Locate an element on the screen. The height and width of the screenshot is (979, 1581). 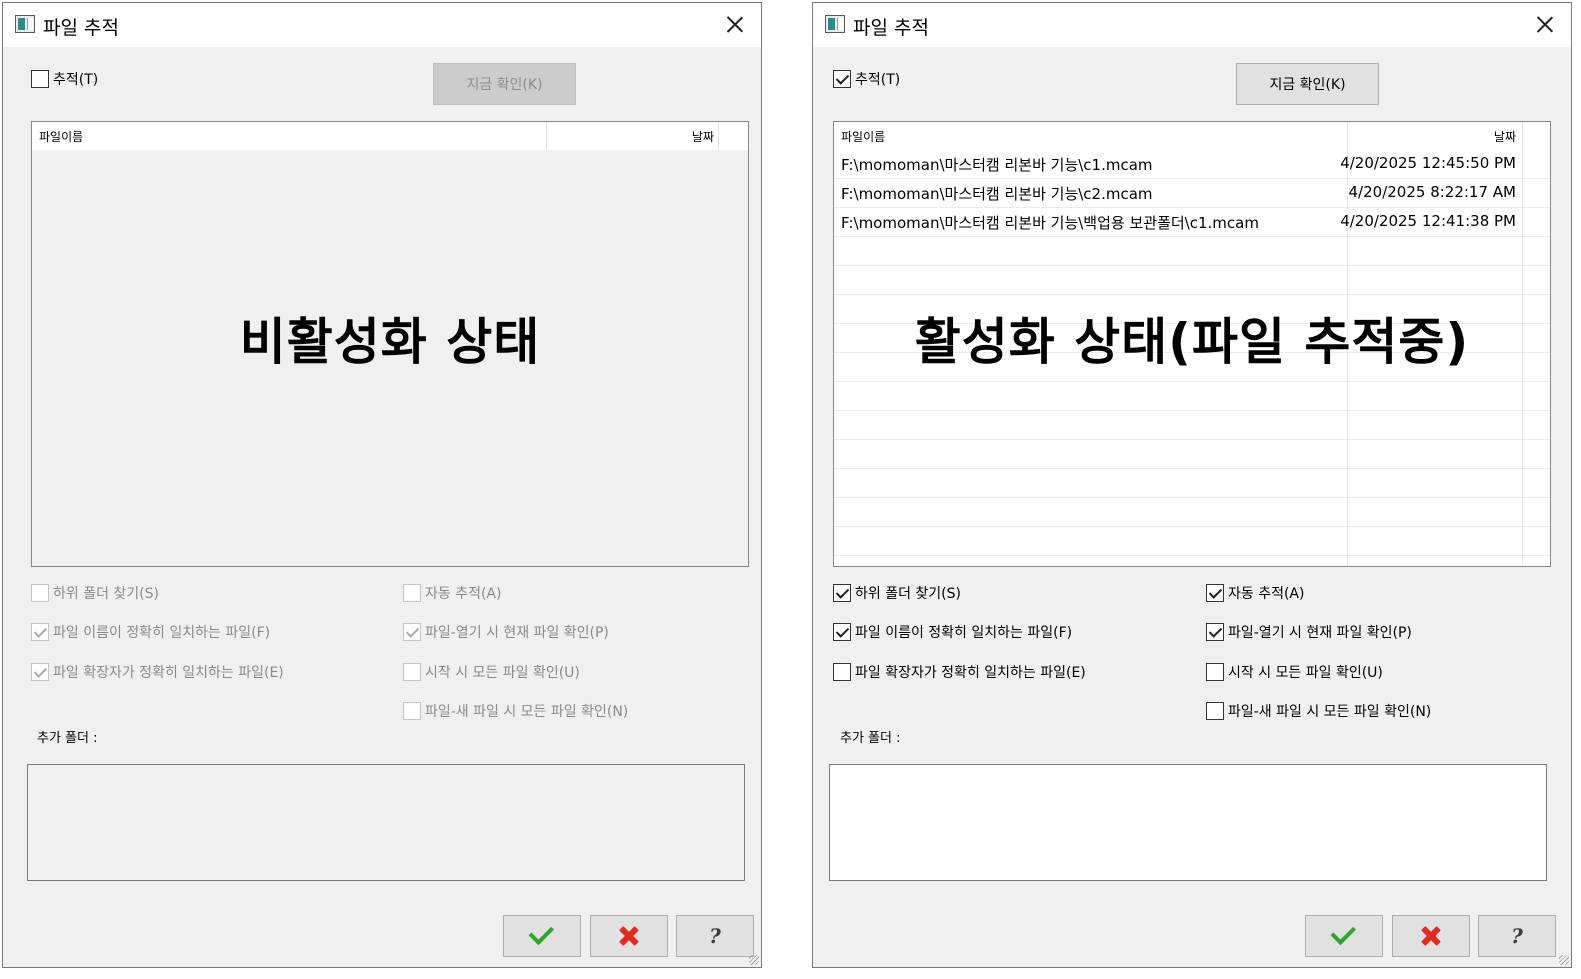
app-icon is located at coordinates (25, 24).